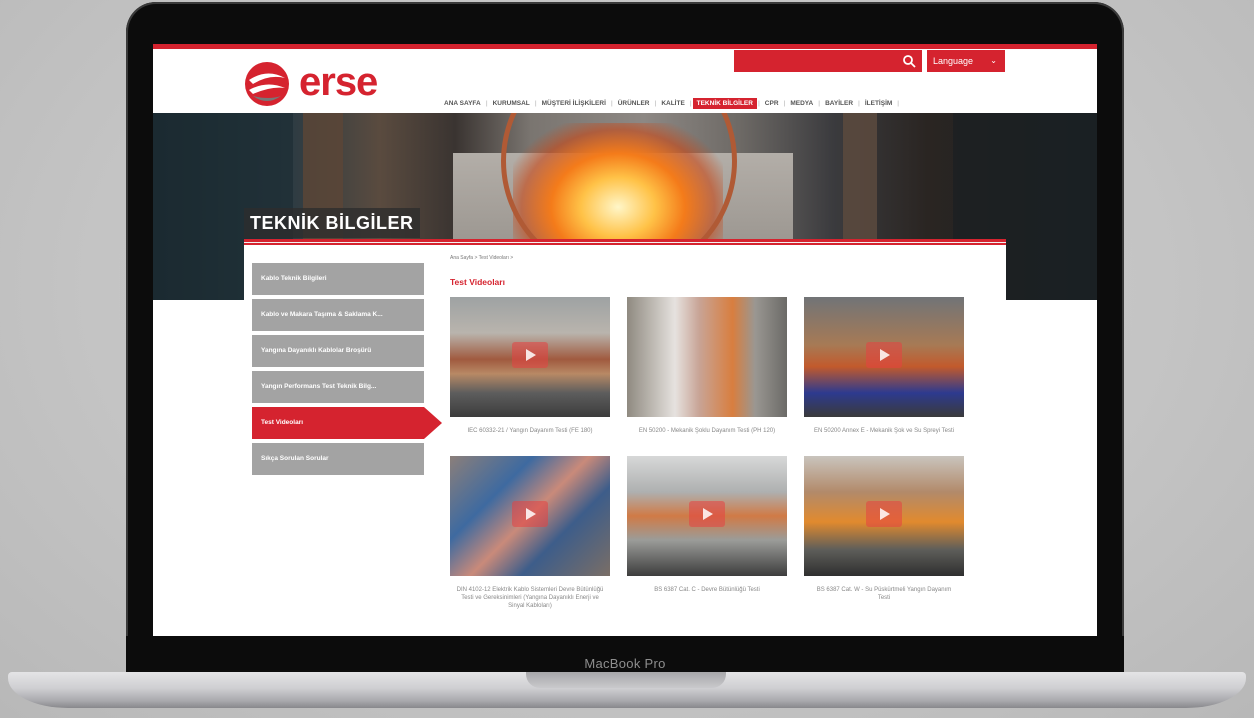  Describe the element at coordinates (625, 663) in the screenshot. I see `device-brand-label: MacBook Pro` at that location.